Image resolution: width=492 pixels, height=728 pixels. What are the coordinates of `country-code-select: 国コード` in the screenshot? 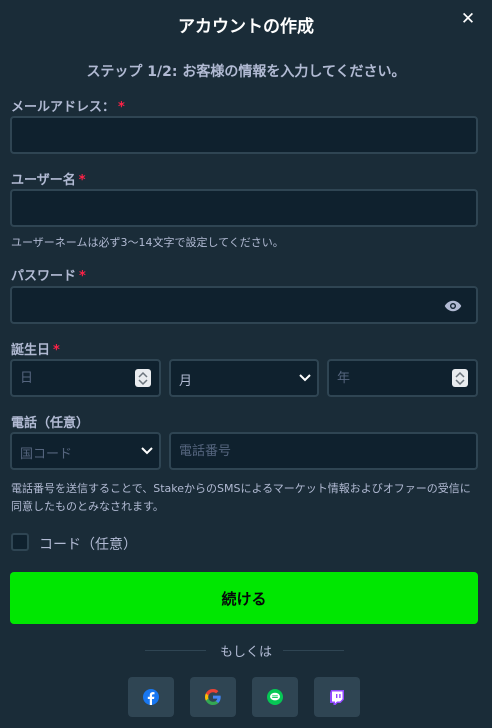 It's located at (85, 451).